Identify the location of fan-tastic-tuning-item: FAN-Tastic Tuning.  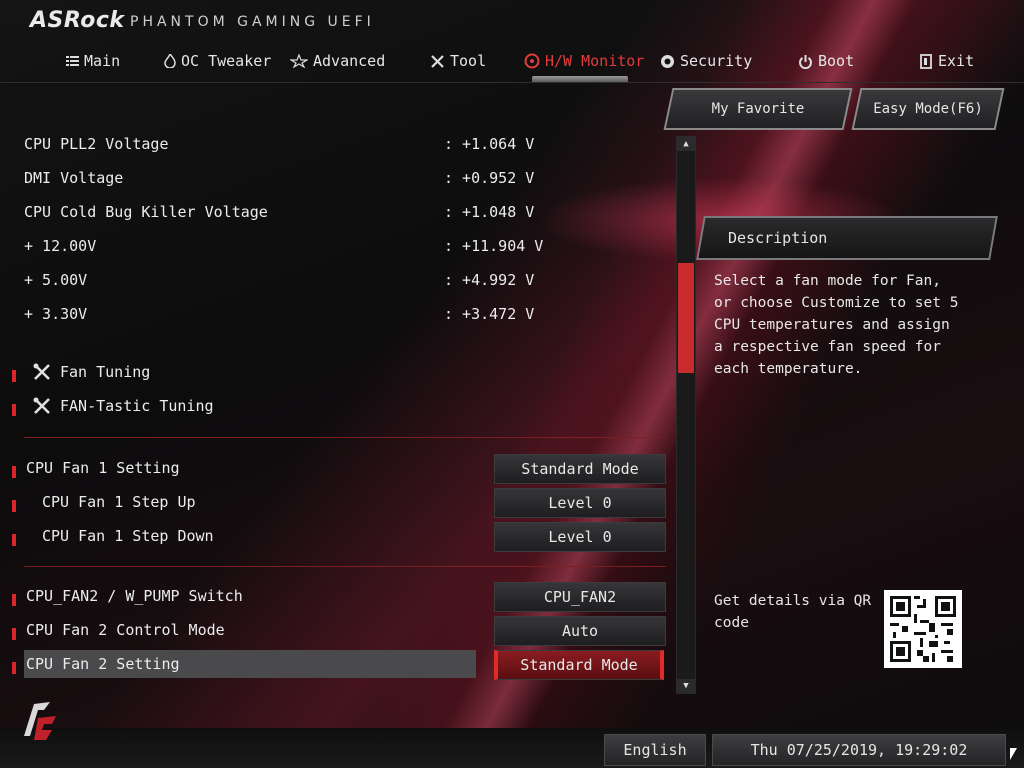
(123, 406).